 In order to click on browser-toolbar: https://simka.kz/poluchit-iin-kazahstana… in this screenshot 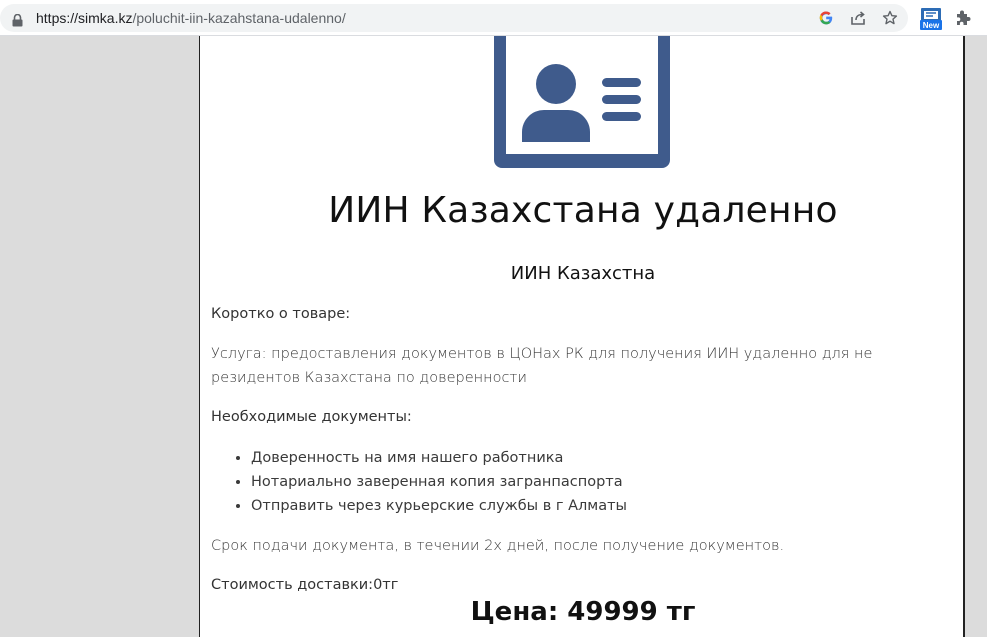, I will do `click(493, 18)`.